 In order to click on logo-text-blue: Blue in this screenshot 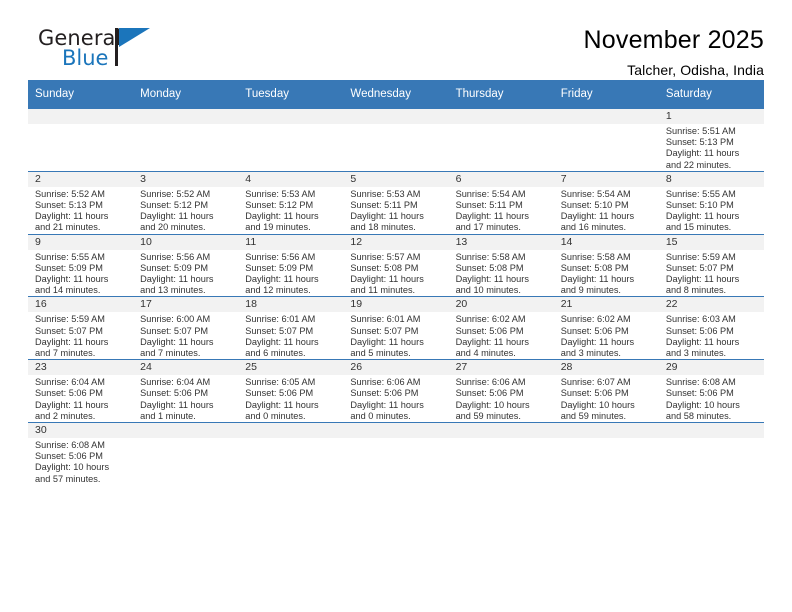, I will do `click(85, 58)`.